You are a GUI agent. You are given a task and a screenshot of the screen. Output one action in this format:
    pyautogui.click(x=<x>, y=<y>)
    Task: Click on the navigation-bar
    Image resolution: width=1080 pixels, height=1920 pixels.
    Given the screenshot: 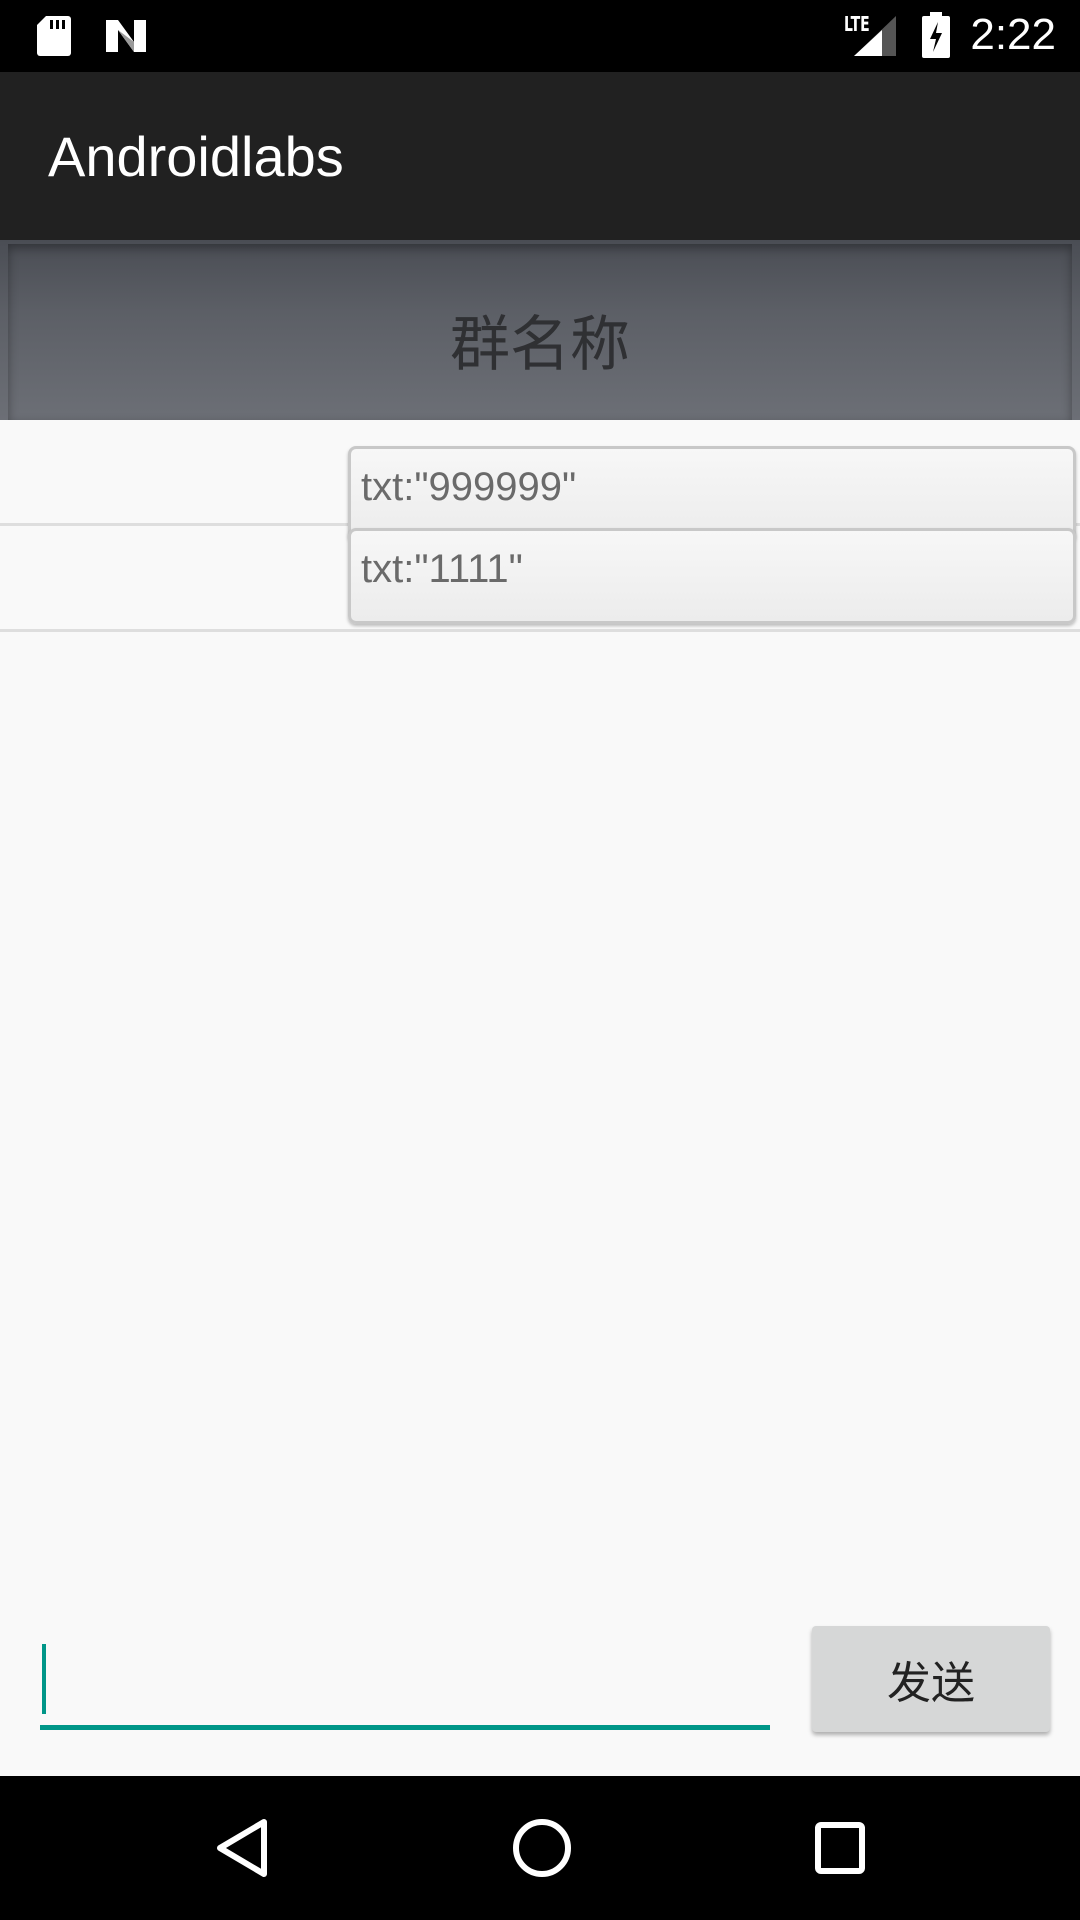 What is the action you would take?
    pyautogui.click(x=540, y=1848)
    